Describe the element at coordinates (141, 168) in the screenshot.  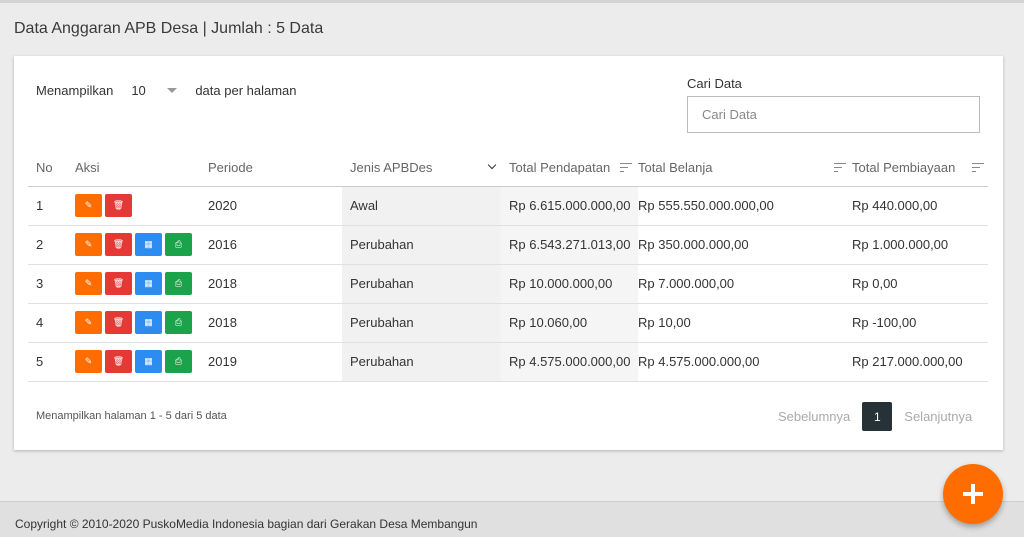
I see `header-aksi: Aksi` at that location.